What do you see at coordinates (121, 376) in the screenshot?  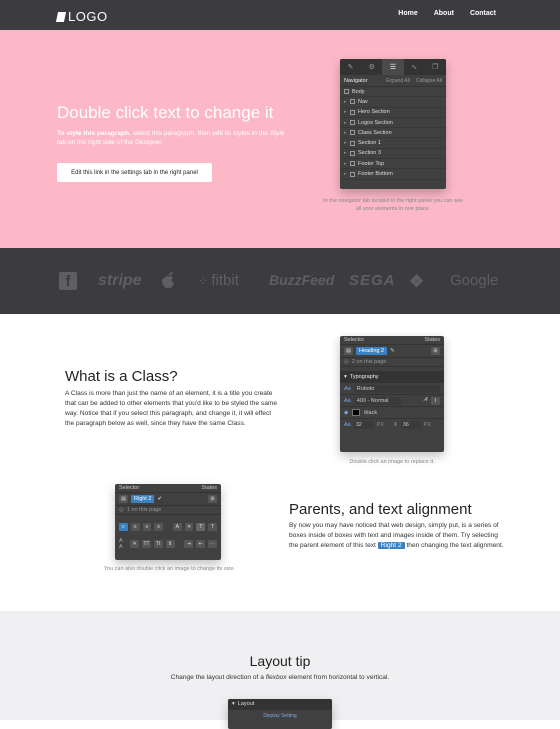 I see `class-section-title: What is a Class?` at bounding box center [121, 376].